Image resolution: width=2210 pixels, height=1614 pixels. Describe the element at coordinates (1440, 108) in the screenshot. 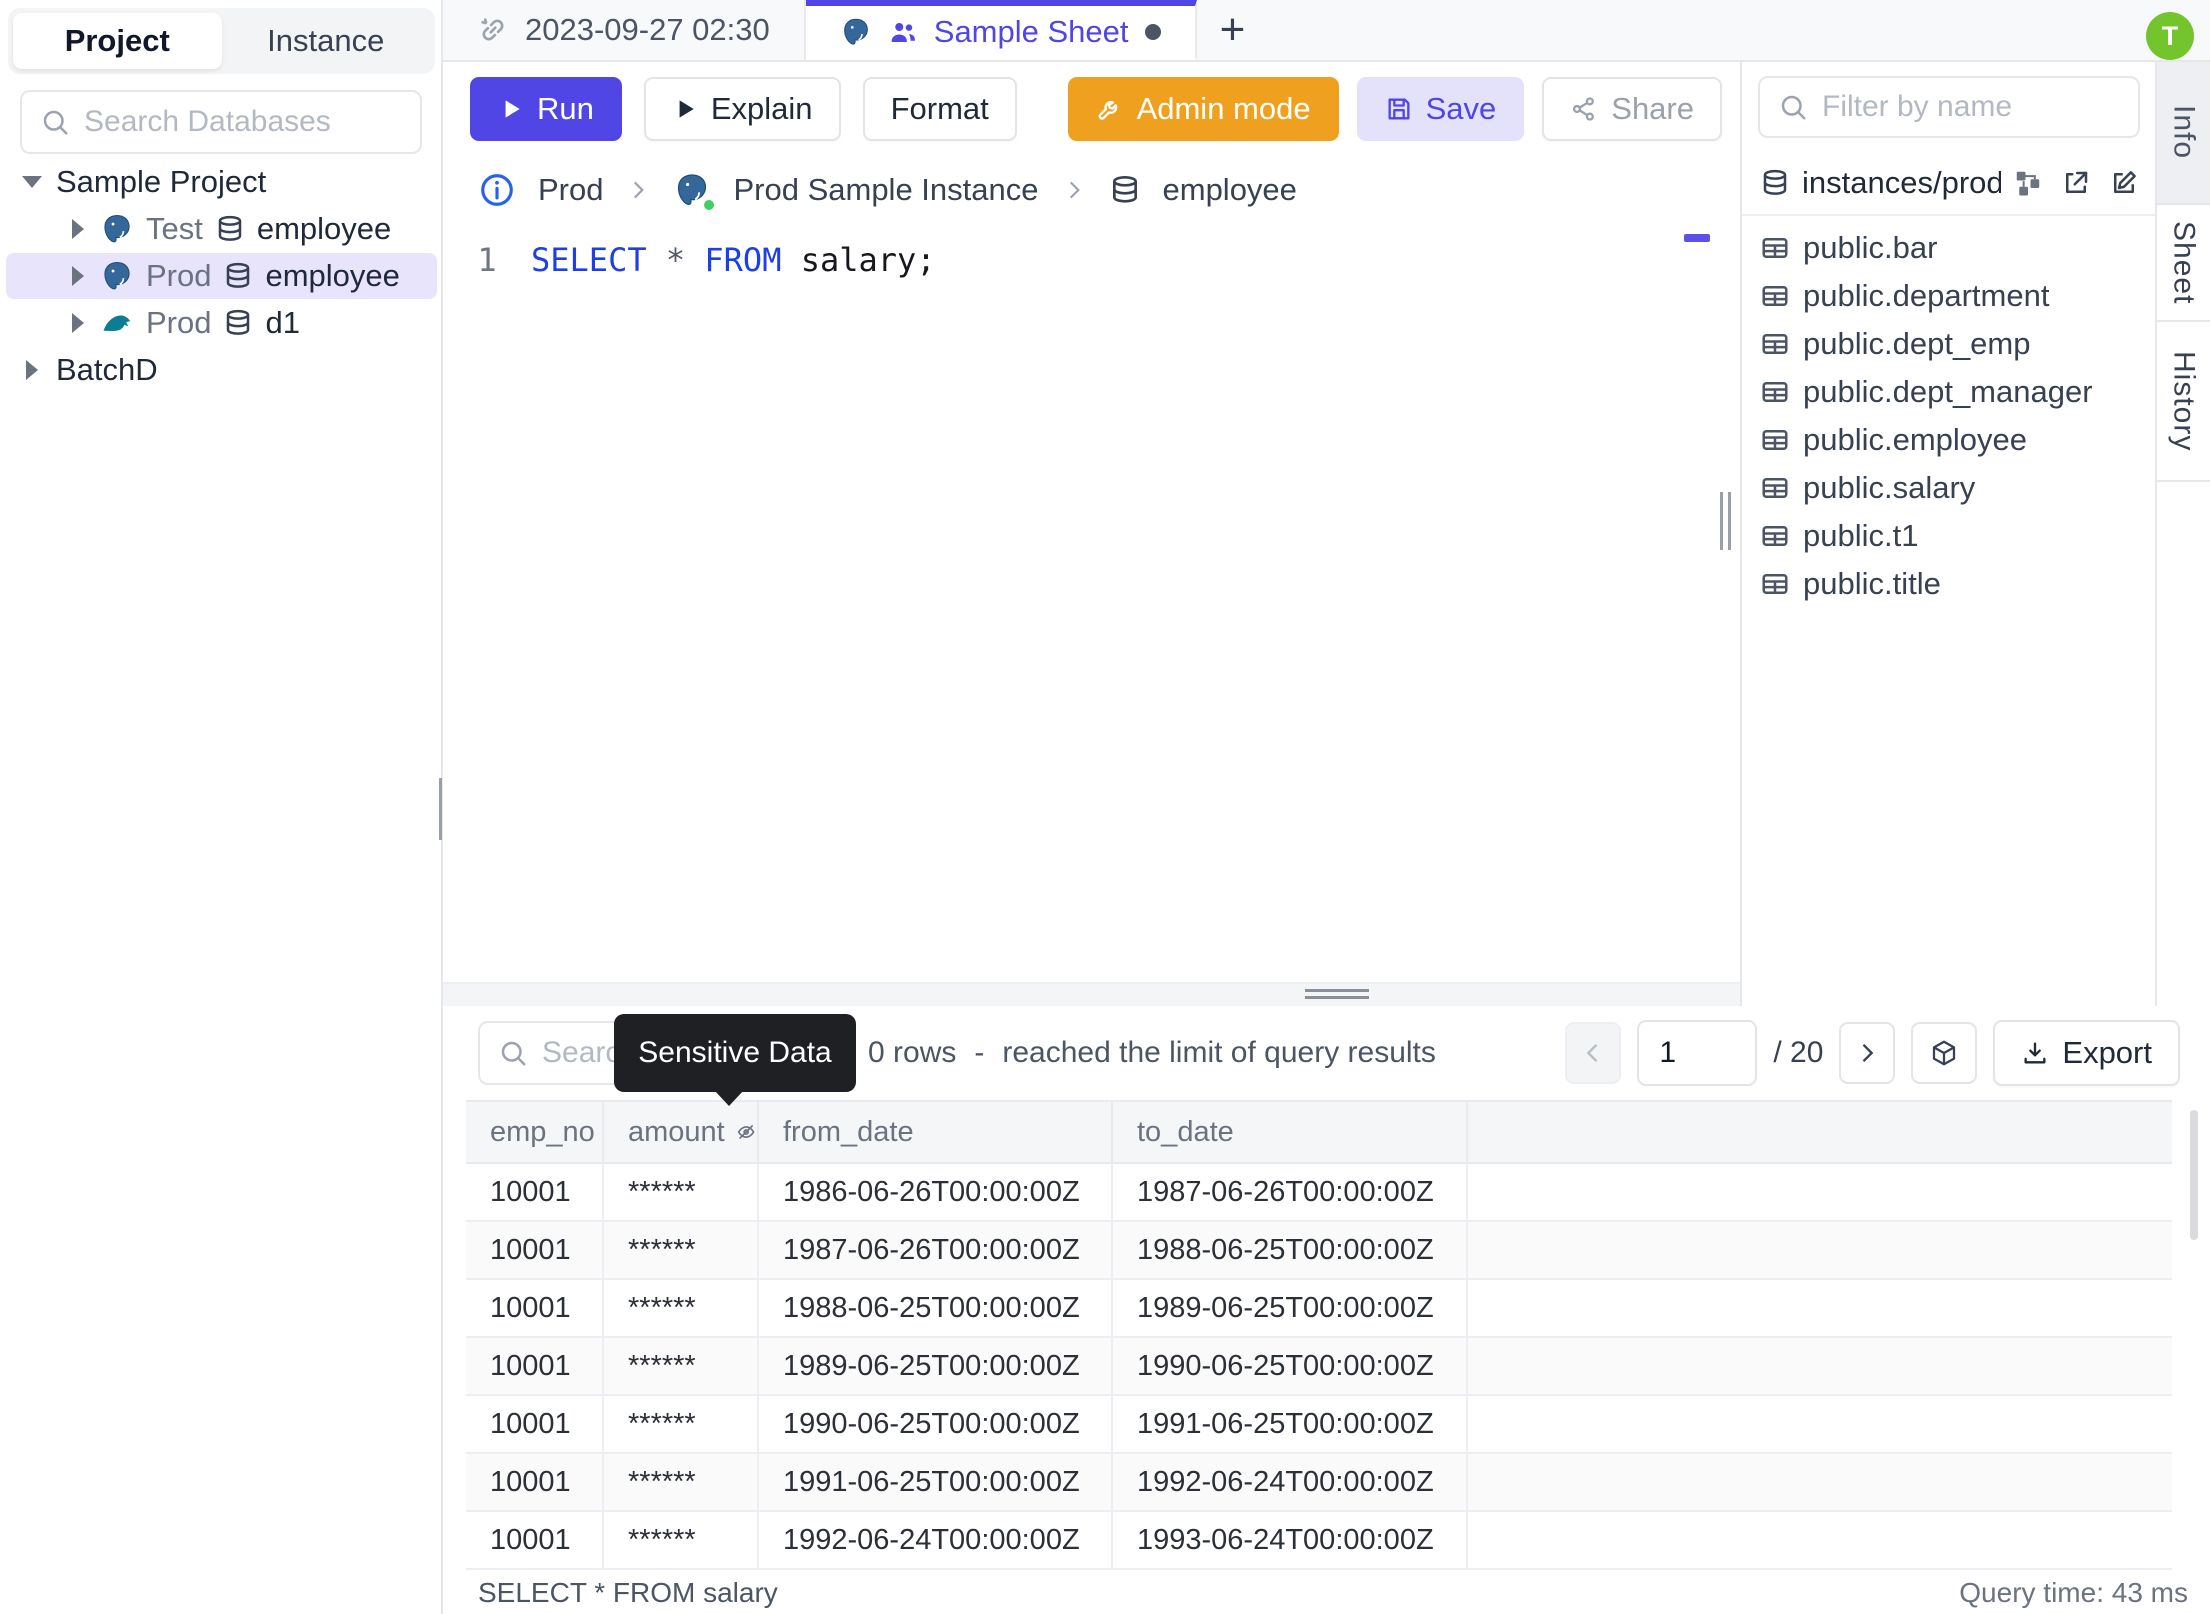

I see `save-button: Save` at that location.